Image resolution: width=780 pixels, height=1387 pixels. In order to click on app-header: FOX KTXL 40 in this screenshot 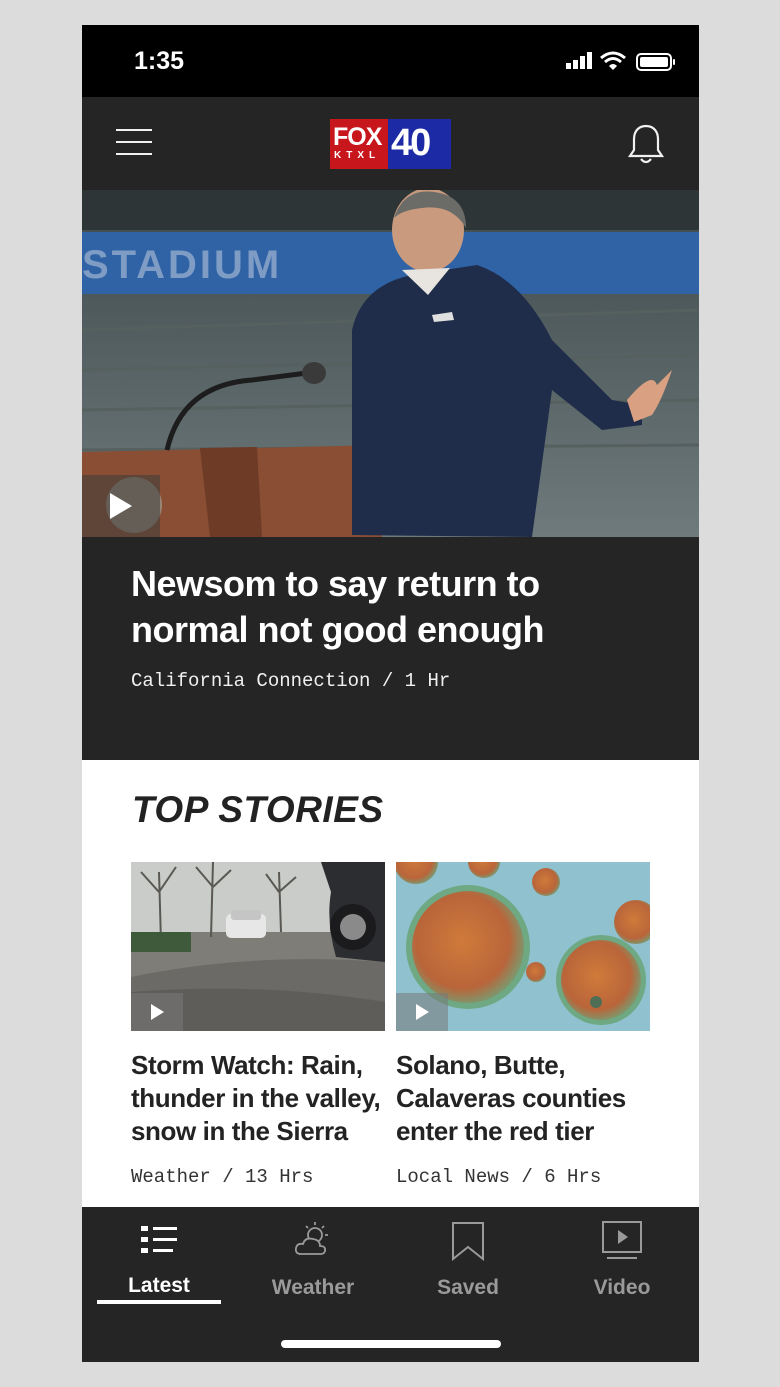, I will do `click(390, 143)`.